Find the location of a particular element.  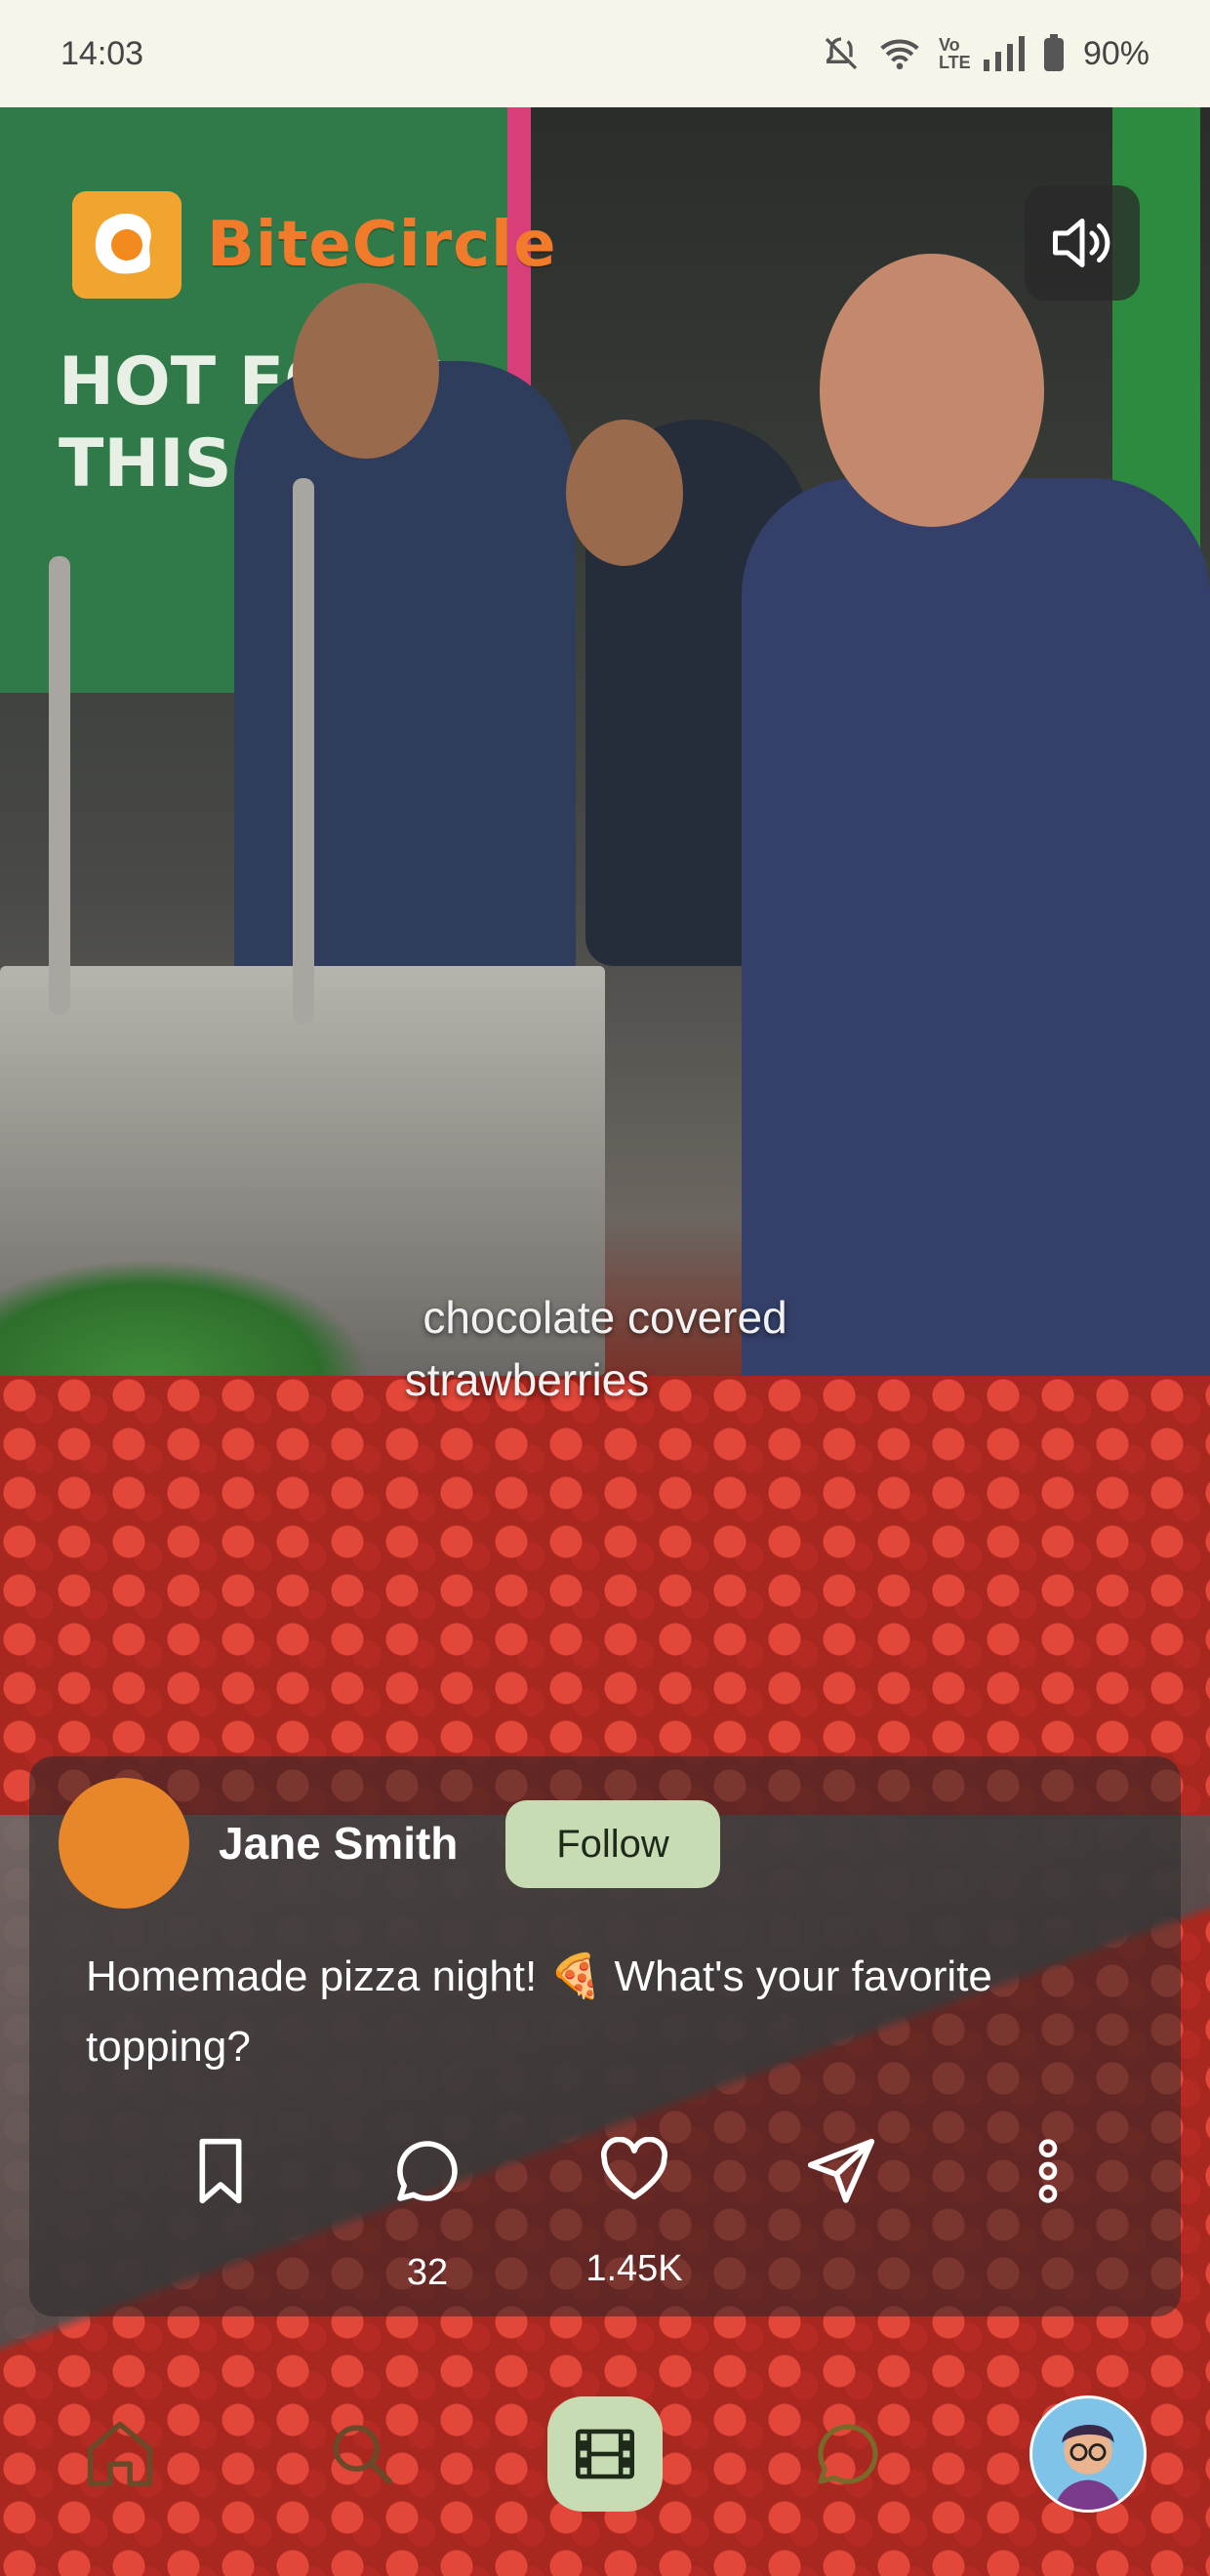

battery-level: 90% is located at coordinates (1116, 53).